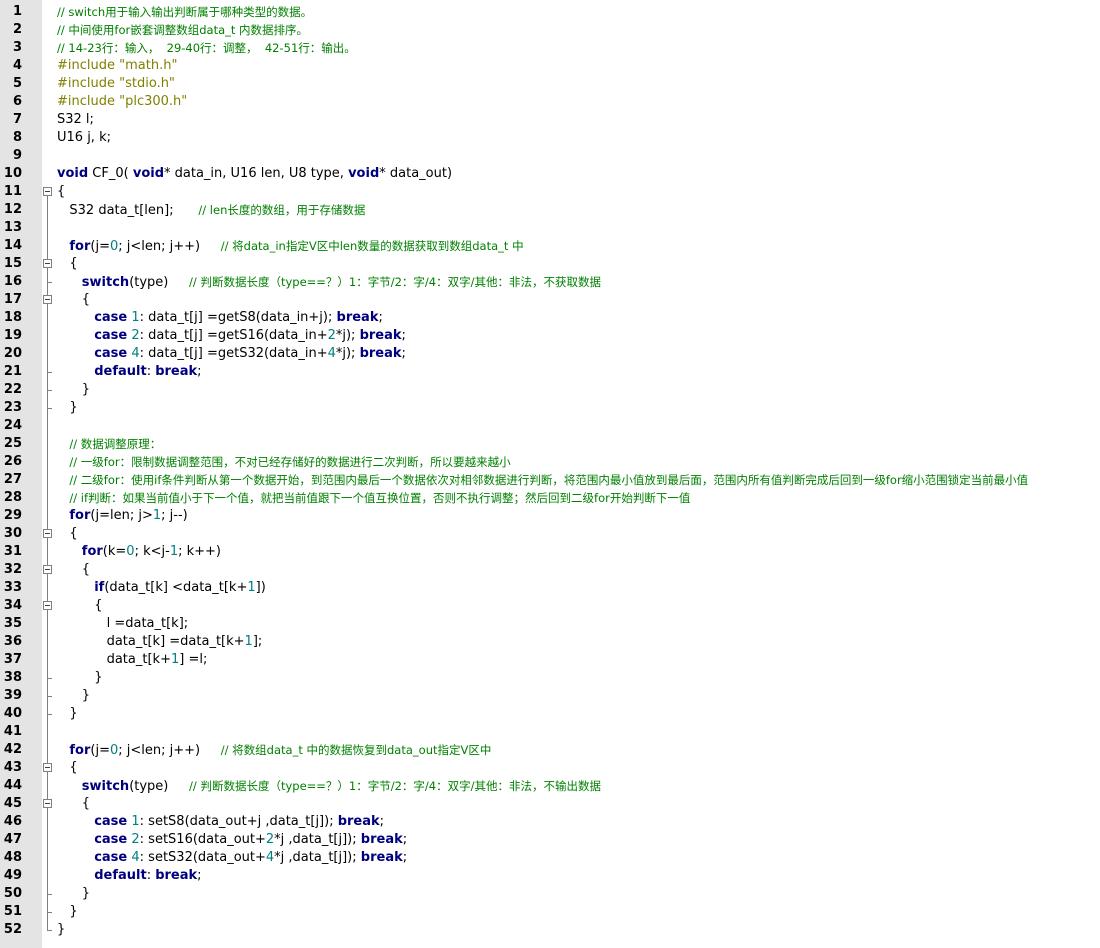 The width and height of the screenshot is (1100, 948). What do you see at coordinates (550, 732) in the screenshot?
I see `code-line: 41` at bounding box center [550, 732].